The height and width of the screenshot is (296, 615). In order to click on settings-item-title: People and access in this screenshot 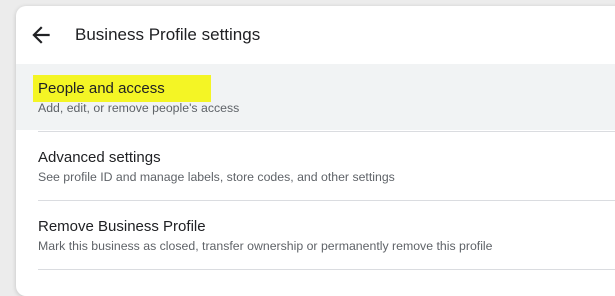, I will do `click(101, 88)`.